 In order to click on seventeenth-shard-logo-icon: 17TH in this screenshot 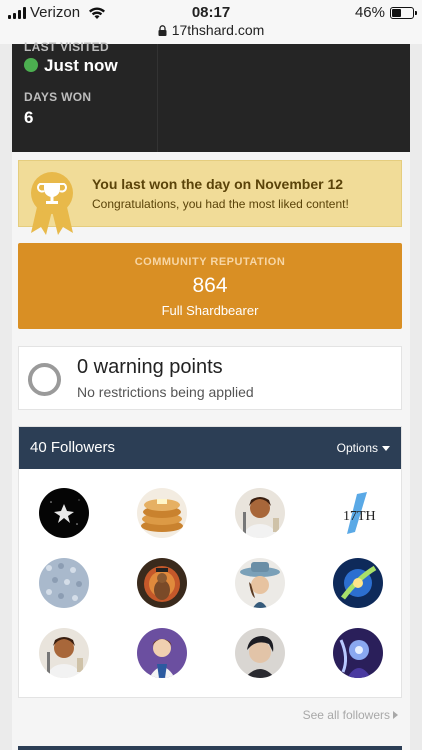, I will do `click(358, 513)`.